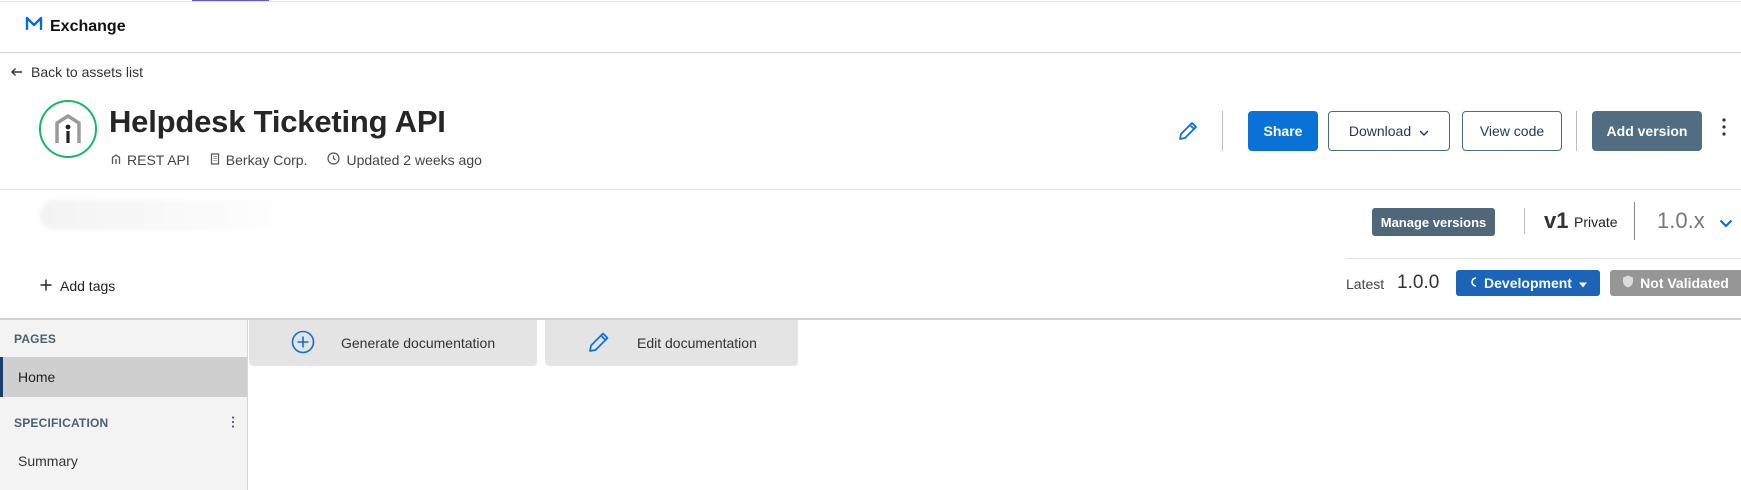 The image size is (1741, 490). I want to click on asset-icon, so click(68, 129).